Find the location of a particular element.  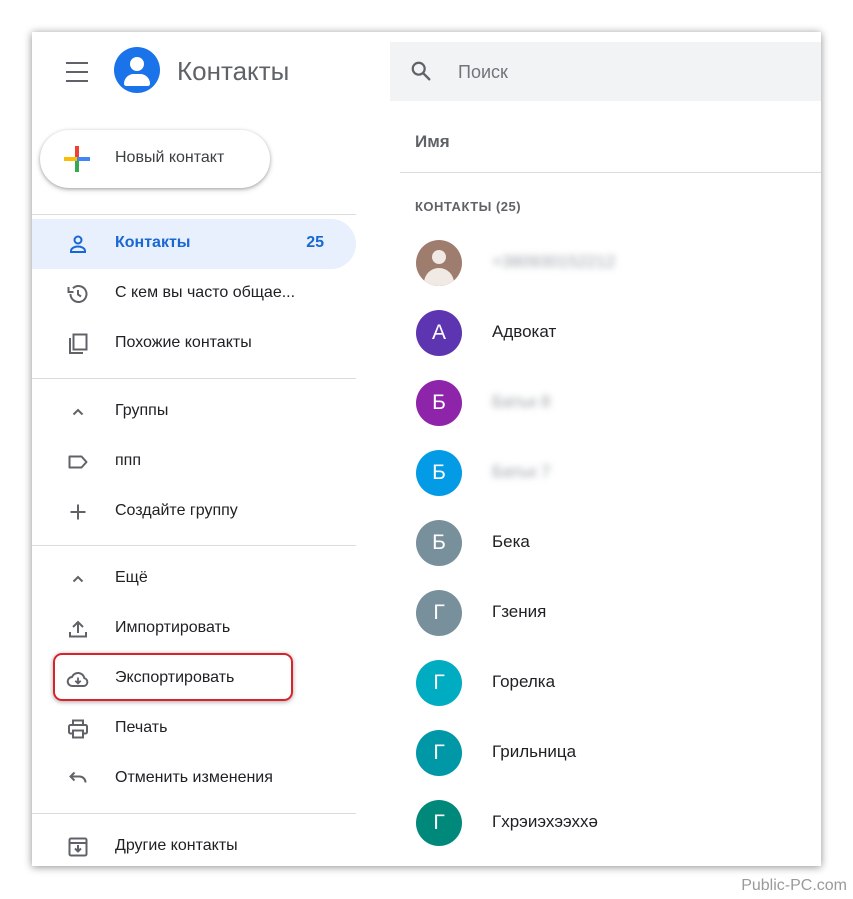

sidebar-item-undo: Отменить изменения is located at coordinates (194, 779).